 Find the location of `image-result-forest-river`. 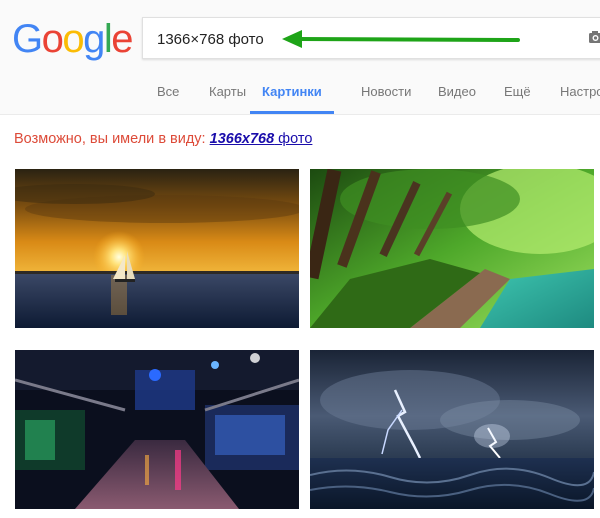

image-result-forest-river is located at coordinates (452, 248).